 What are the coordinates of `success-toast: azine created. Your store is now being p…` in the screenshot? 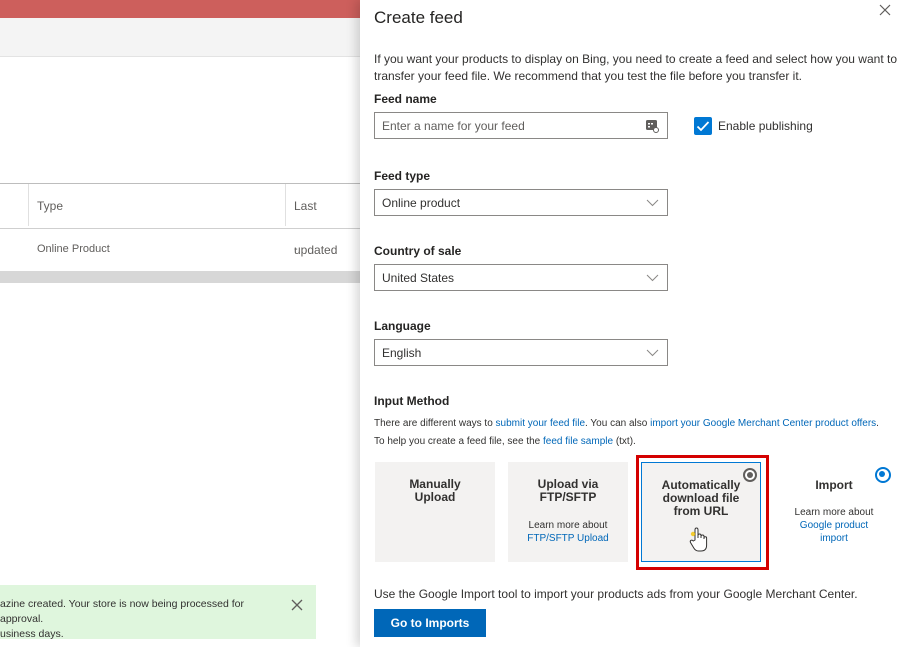 It's located at (158, 612).